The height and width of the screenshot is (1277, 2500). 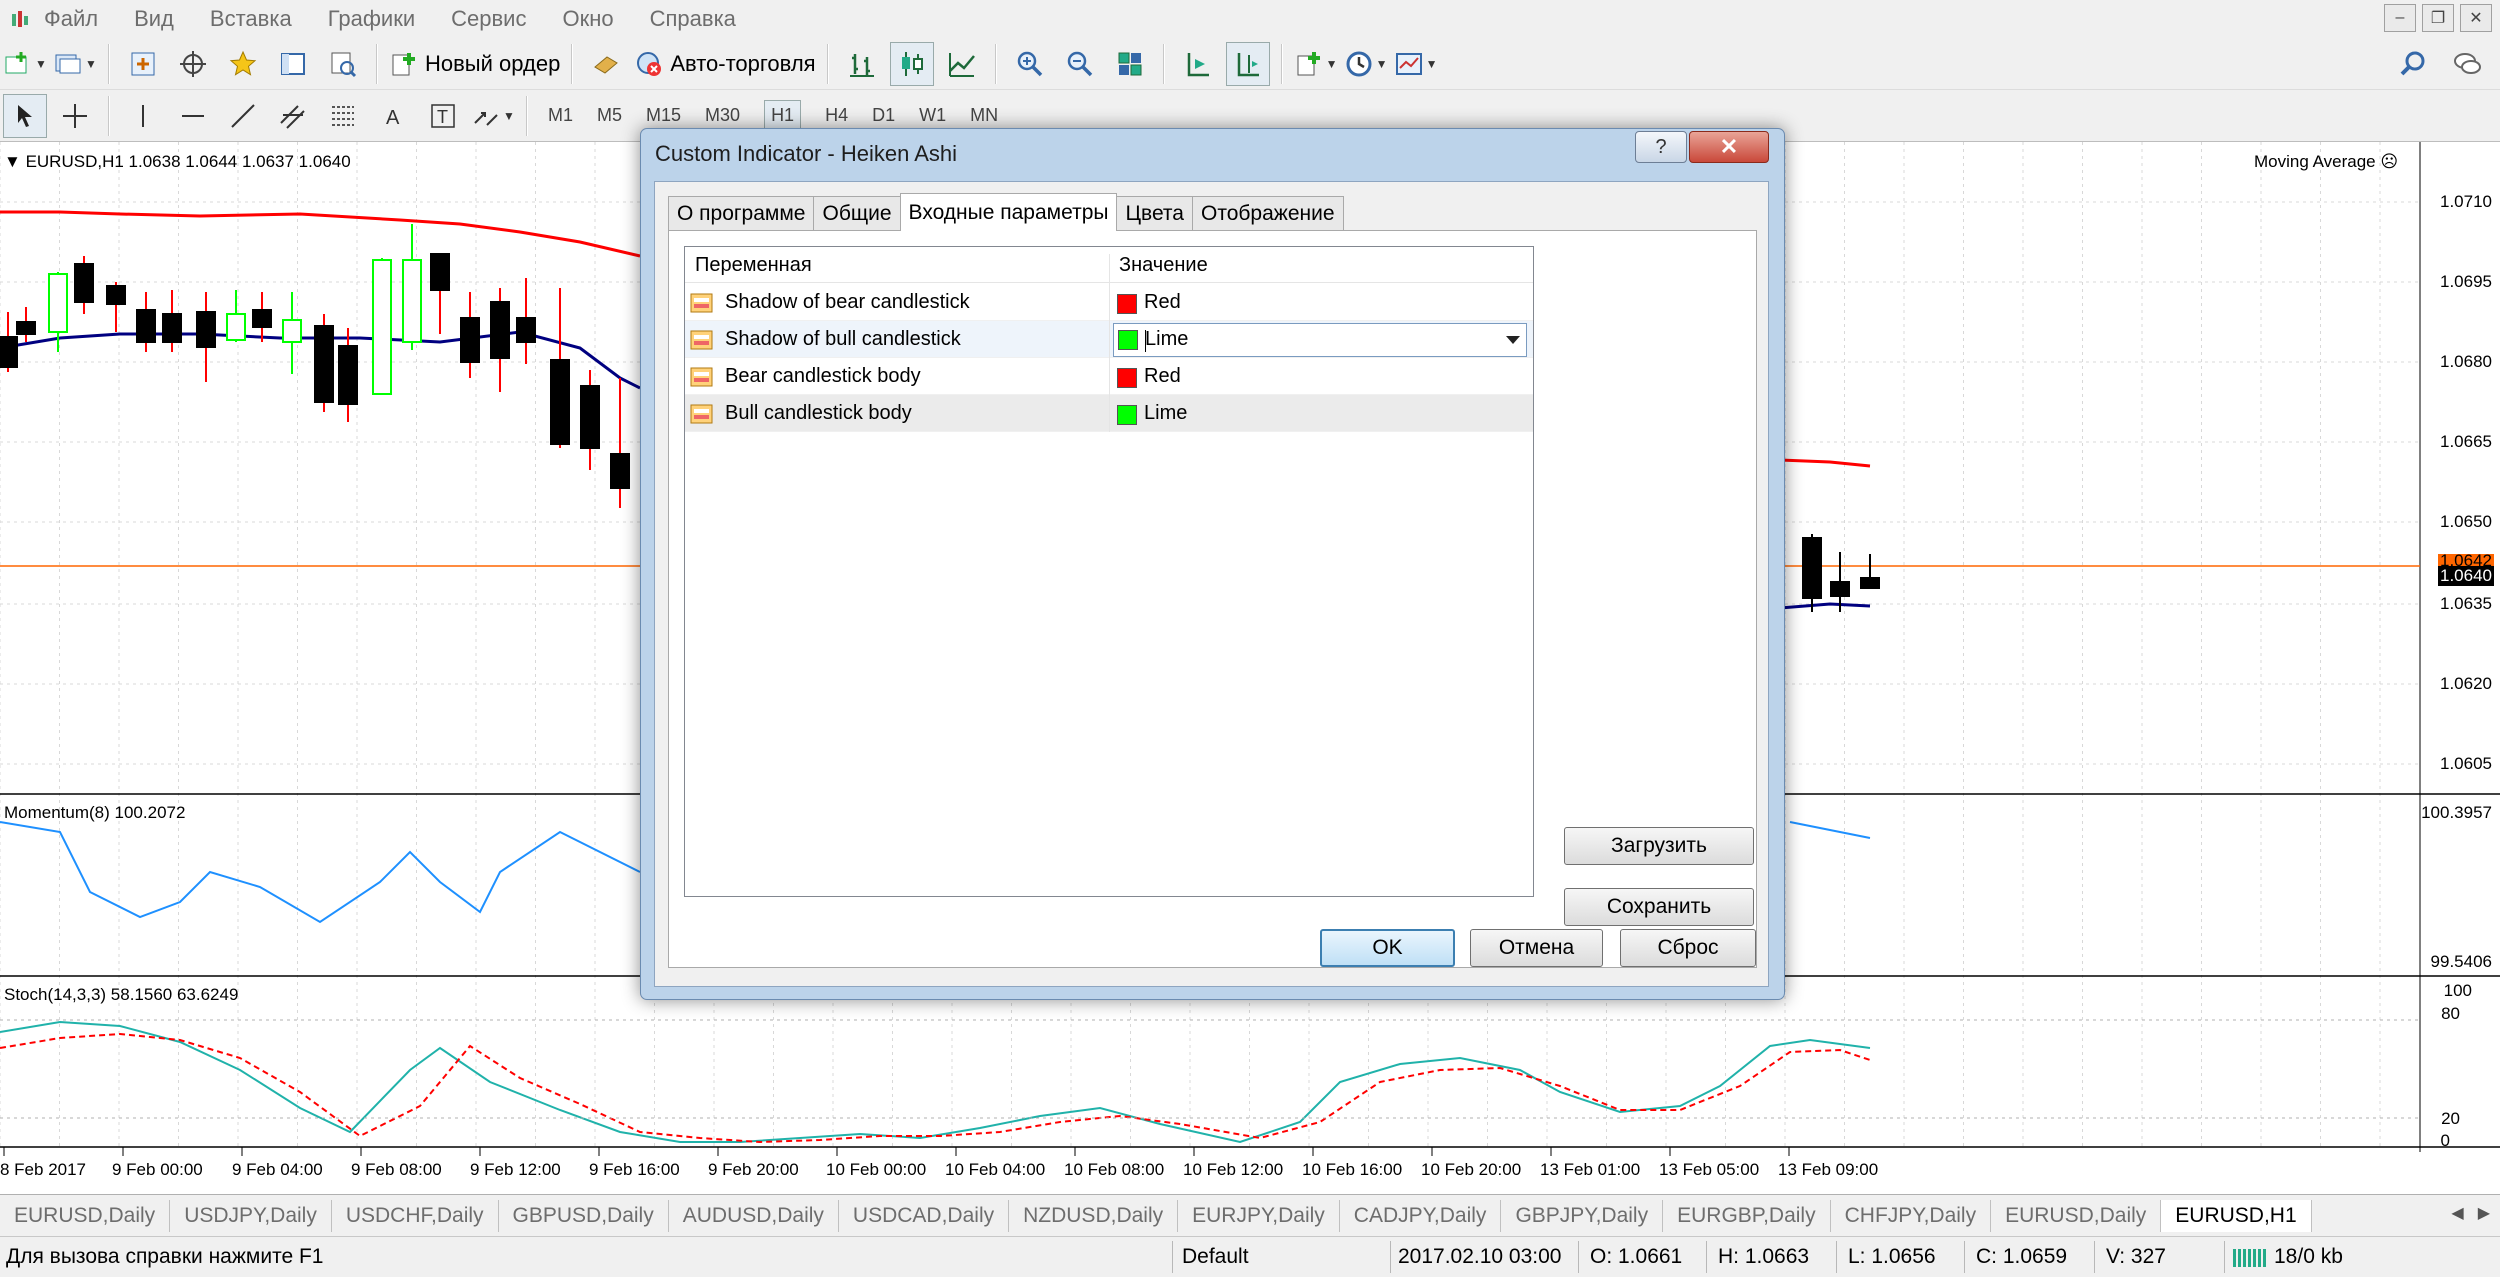 I want to click on menu-charts: Графики, so click(x=371, y=19).